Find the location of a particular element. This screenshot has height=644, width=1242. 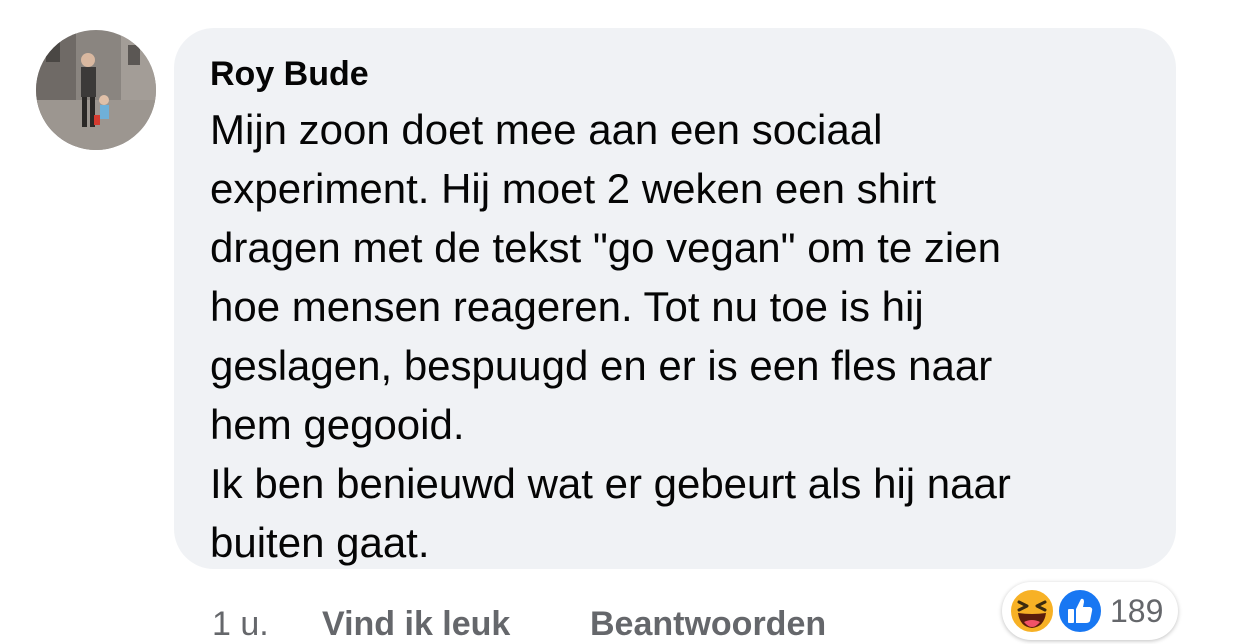

reaction-count: 189 is located at coordinates (1137, 611).